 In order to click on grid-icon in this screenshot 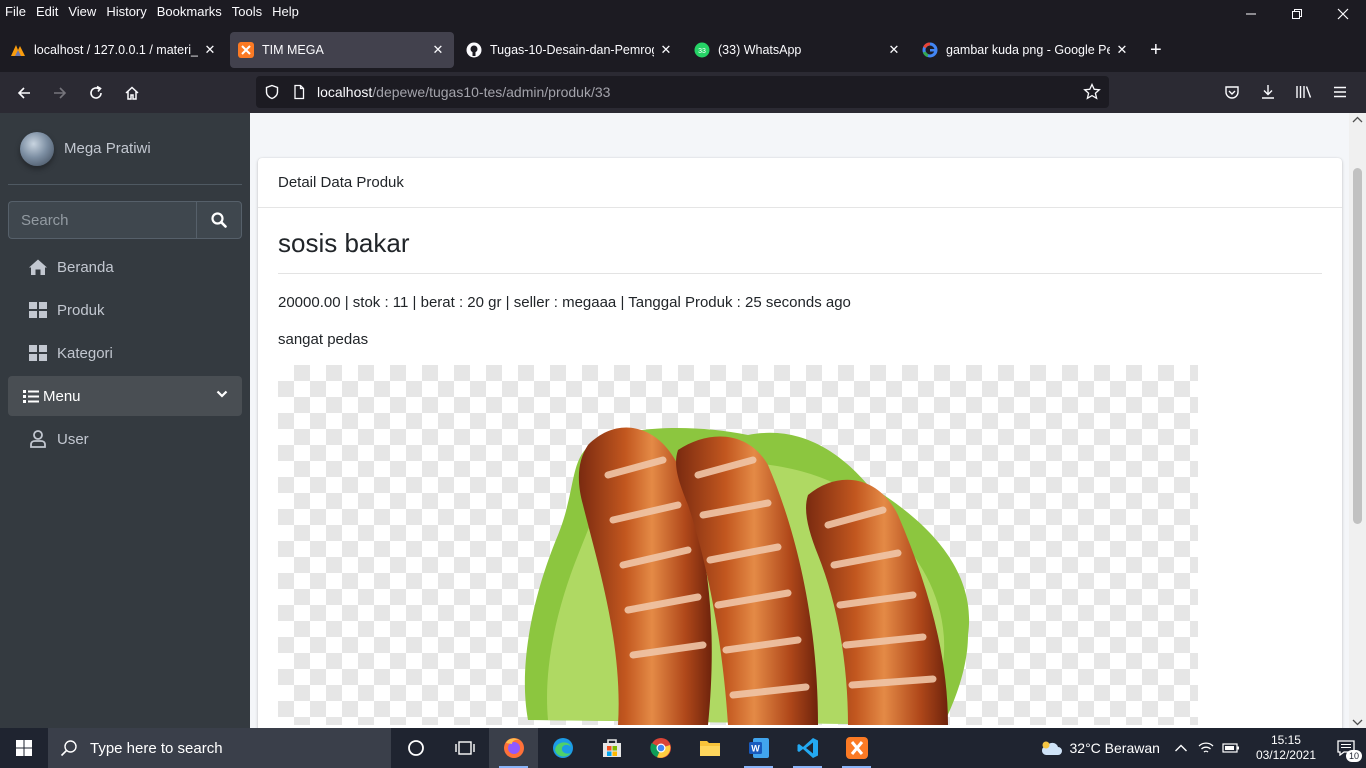, I will do `click(38, 353)`.